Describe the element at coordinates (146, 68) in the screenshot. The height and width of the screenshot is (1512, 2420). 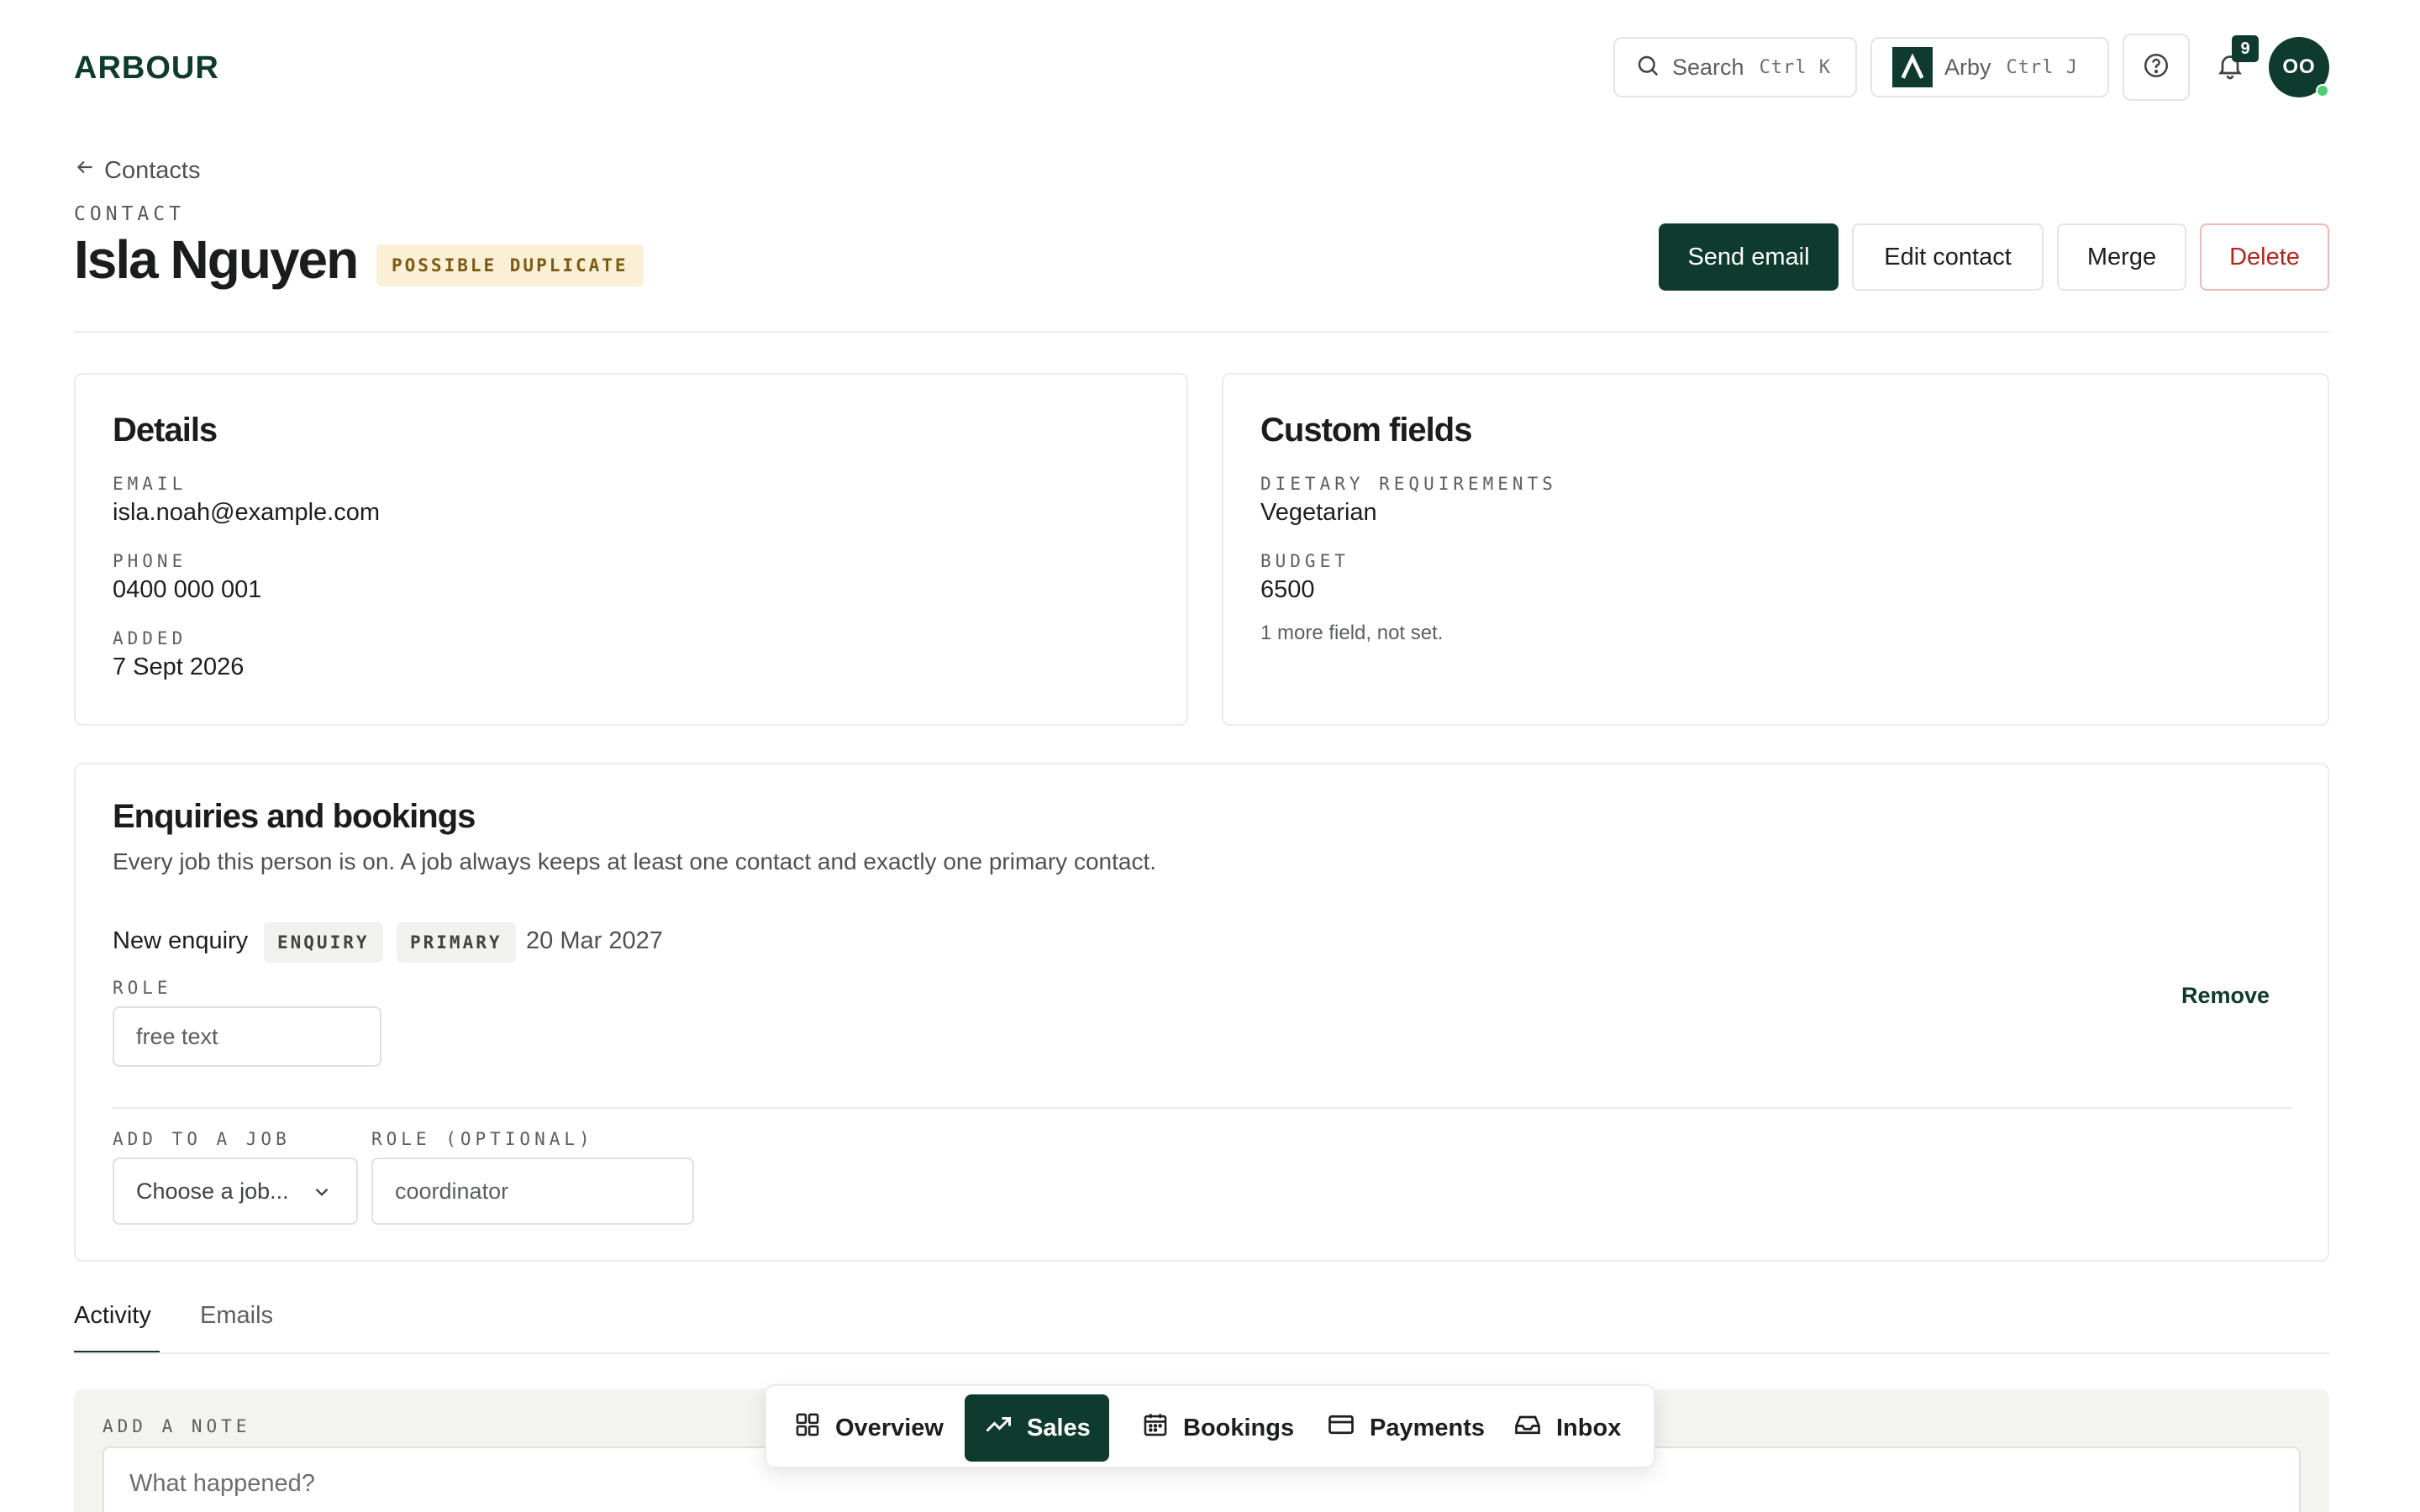
I see `app-logo: ARBOUR` at that location.